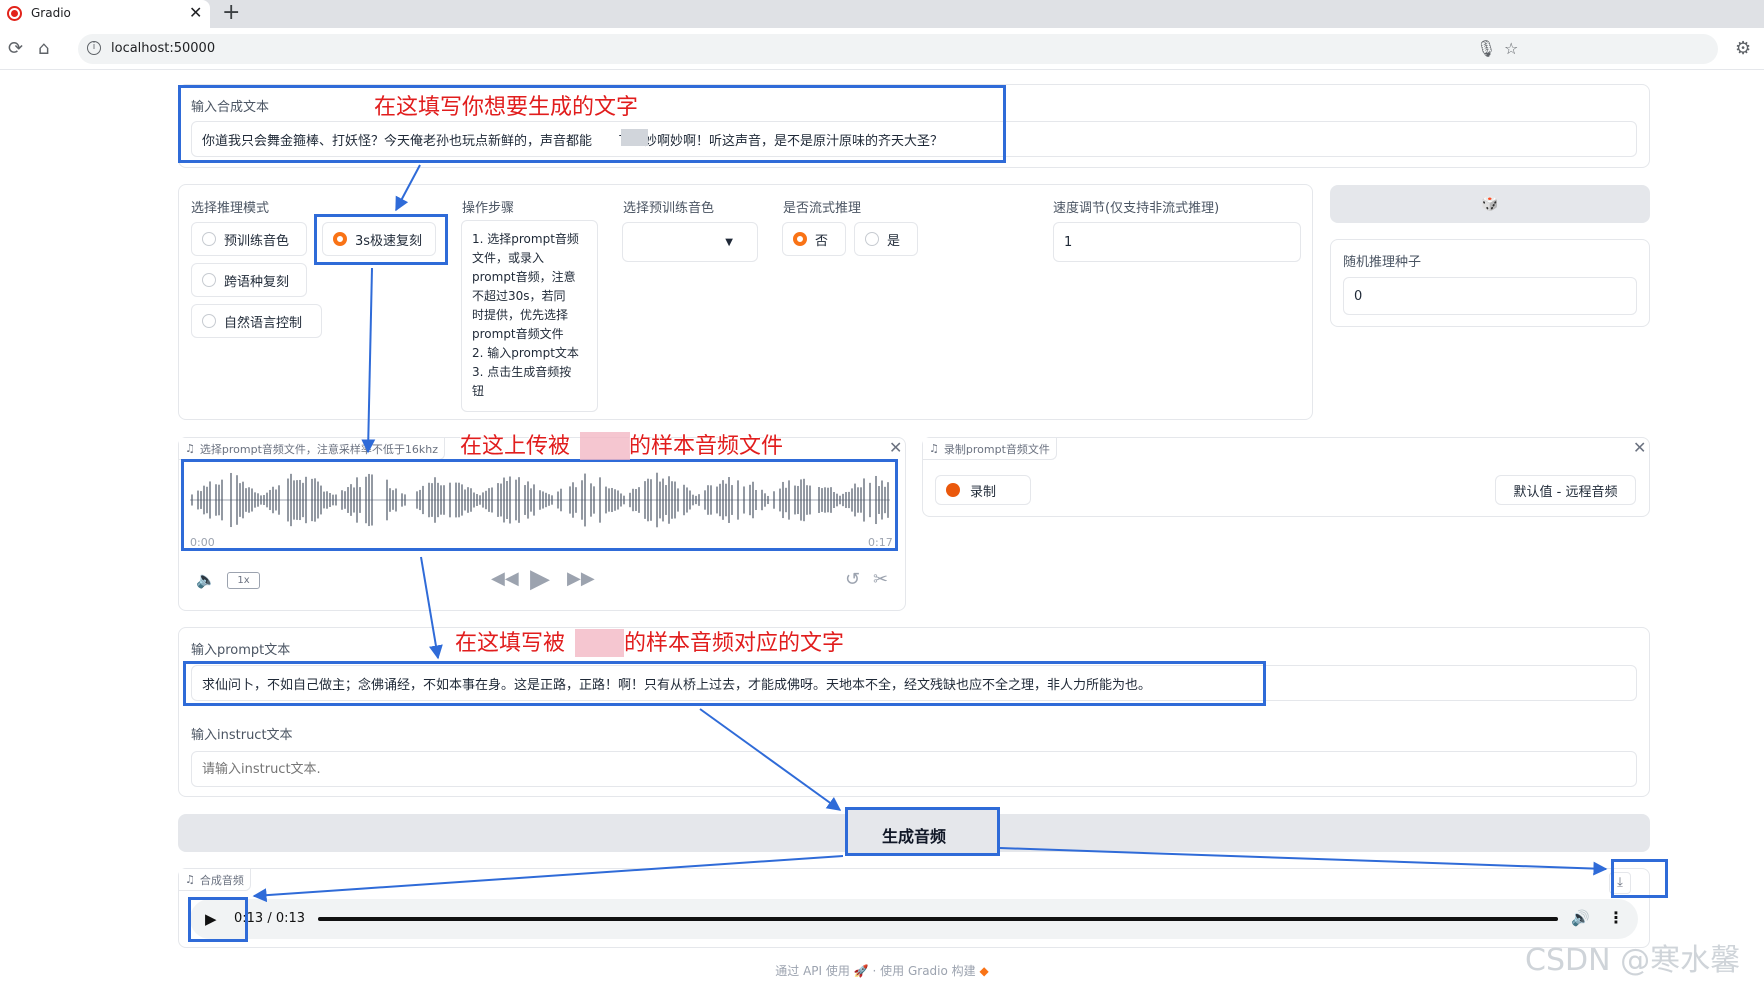 The height and width of the screenshot is (987, 1764). What do you see at coordinates (1303, 861) in the screenshot?
I see `arrow-generate-to-download` at bounding box center [1303, 861].